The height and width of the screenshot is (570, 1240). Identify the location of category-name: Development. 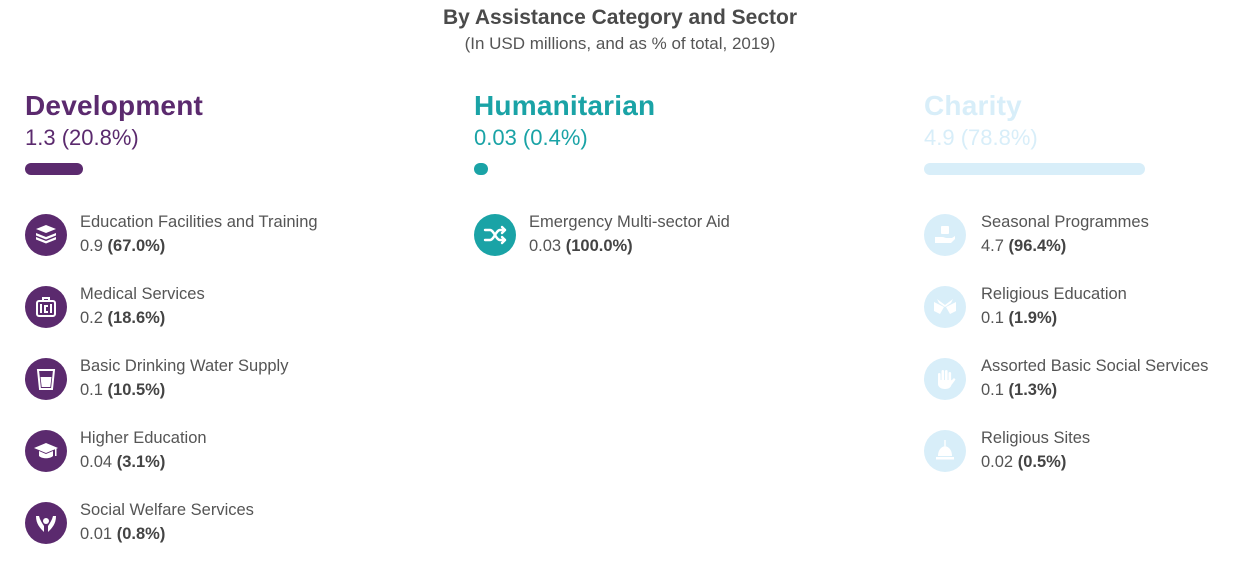
(114, 105).